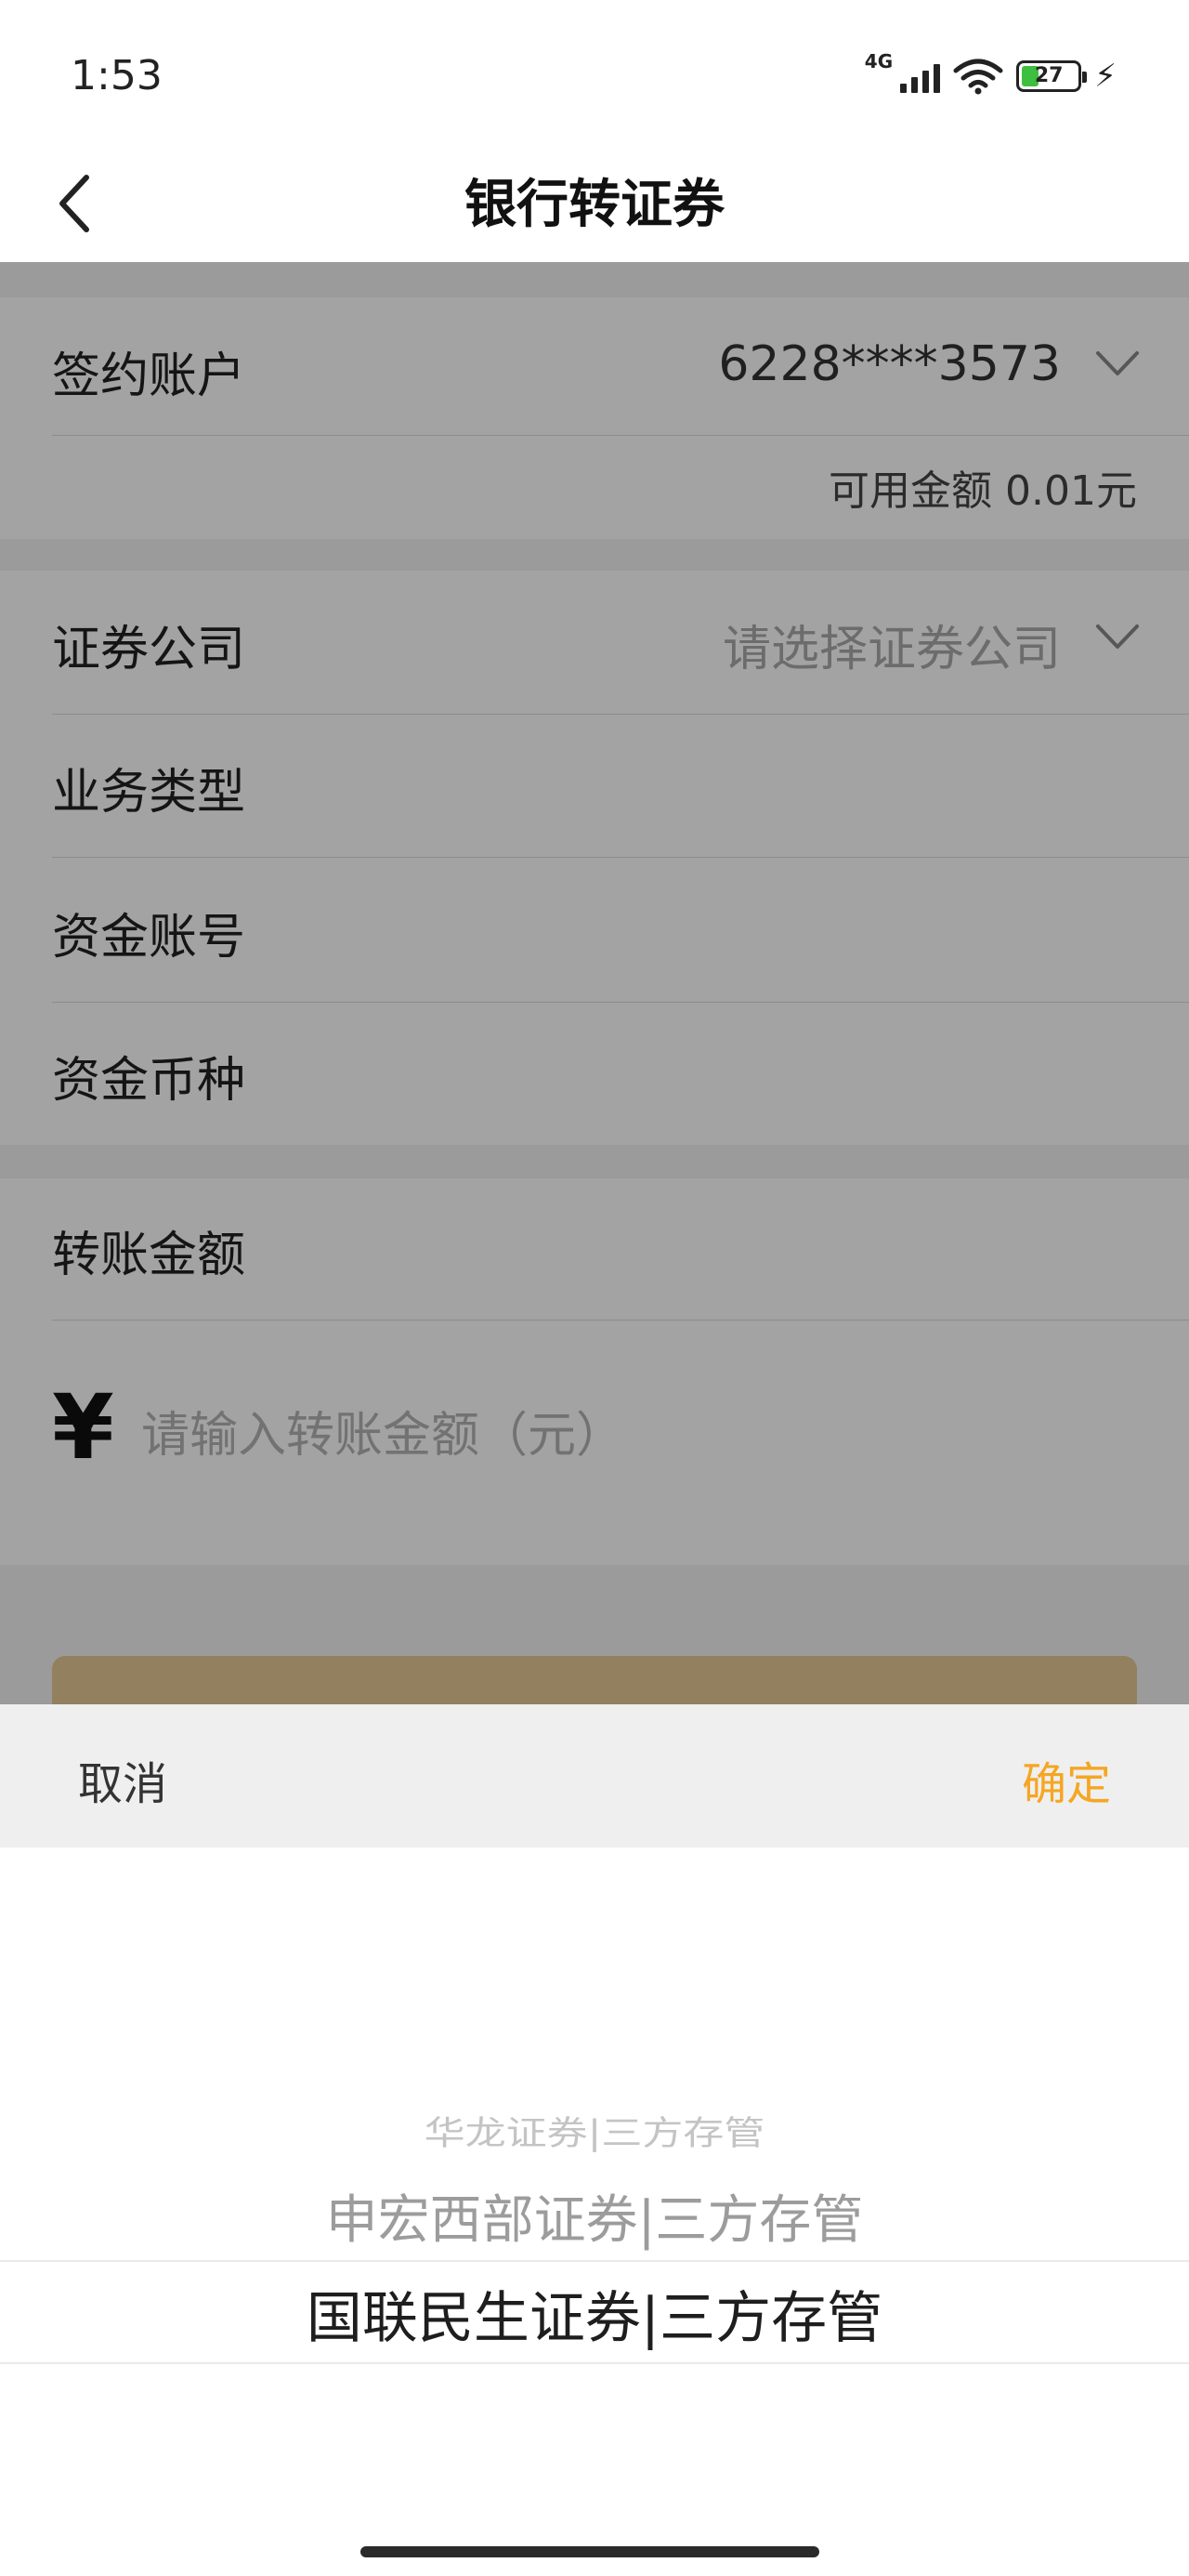 The image size is (1189, 2576). I want to click on selection-line-top, so click(594, 2261).